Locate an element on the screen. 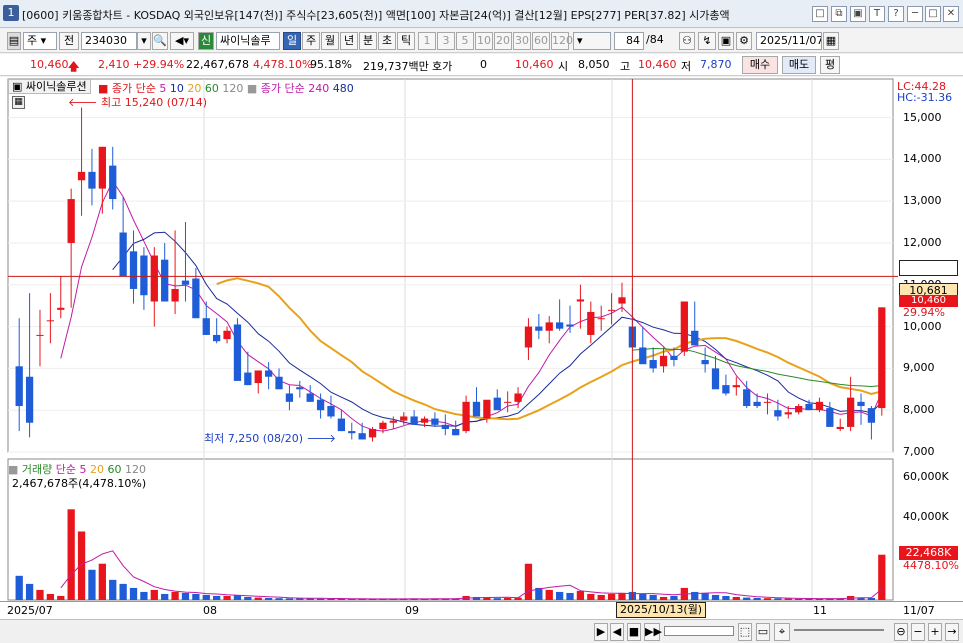  sin-button: 신 is located at coordinates (206, 41).